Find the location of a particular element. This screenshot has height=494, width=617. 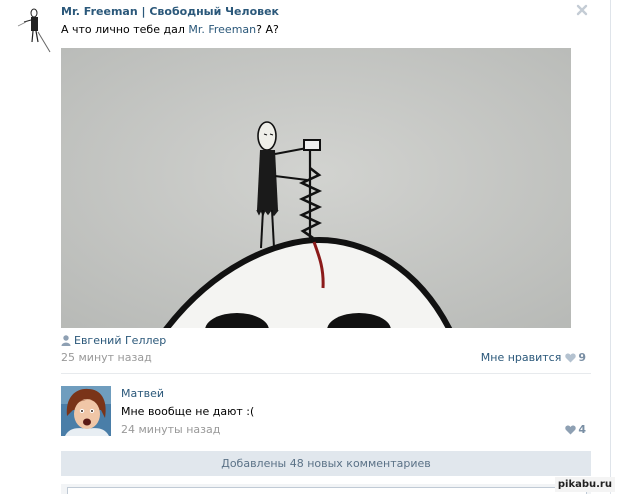

post-text: А что лично тебе дал Mr. Freeman? А? is located at coordinates (170, 29).